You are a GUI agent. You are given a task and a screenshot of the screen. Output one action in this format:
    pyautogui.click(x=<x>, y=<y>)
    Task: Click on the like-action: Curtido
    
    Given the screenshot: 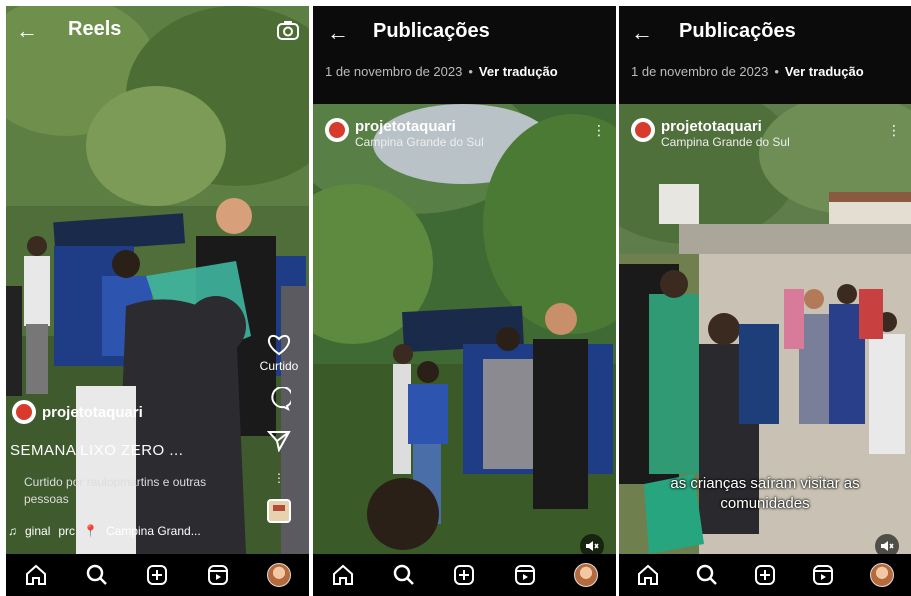 What is the action you would take?
    pyautogui.click(x=279, y=353)
    